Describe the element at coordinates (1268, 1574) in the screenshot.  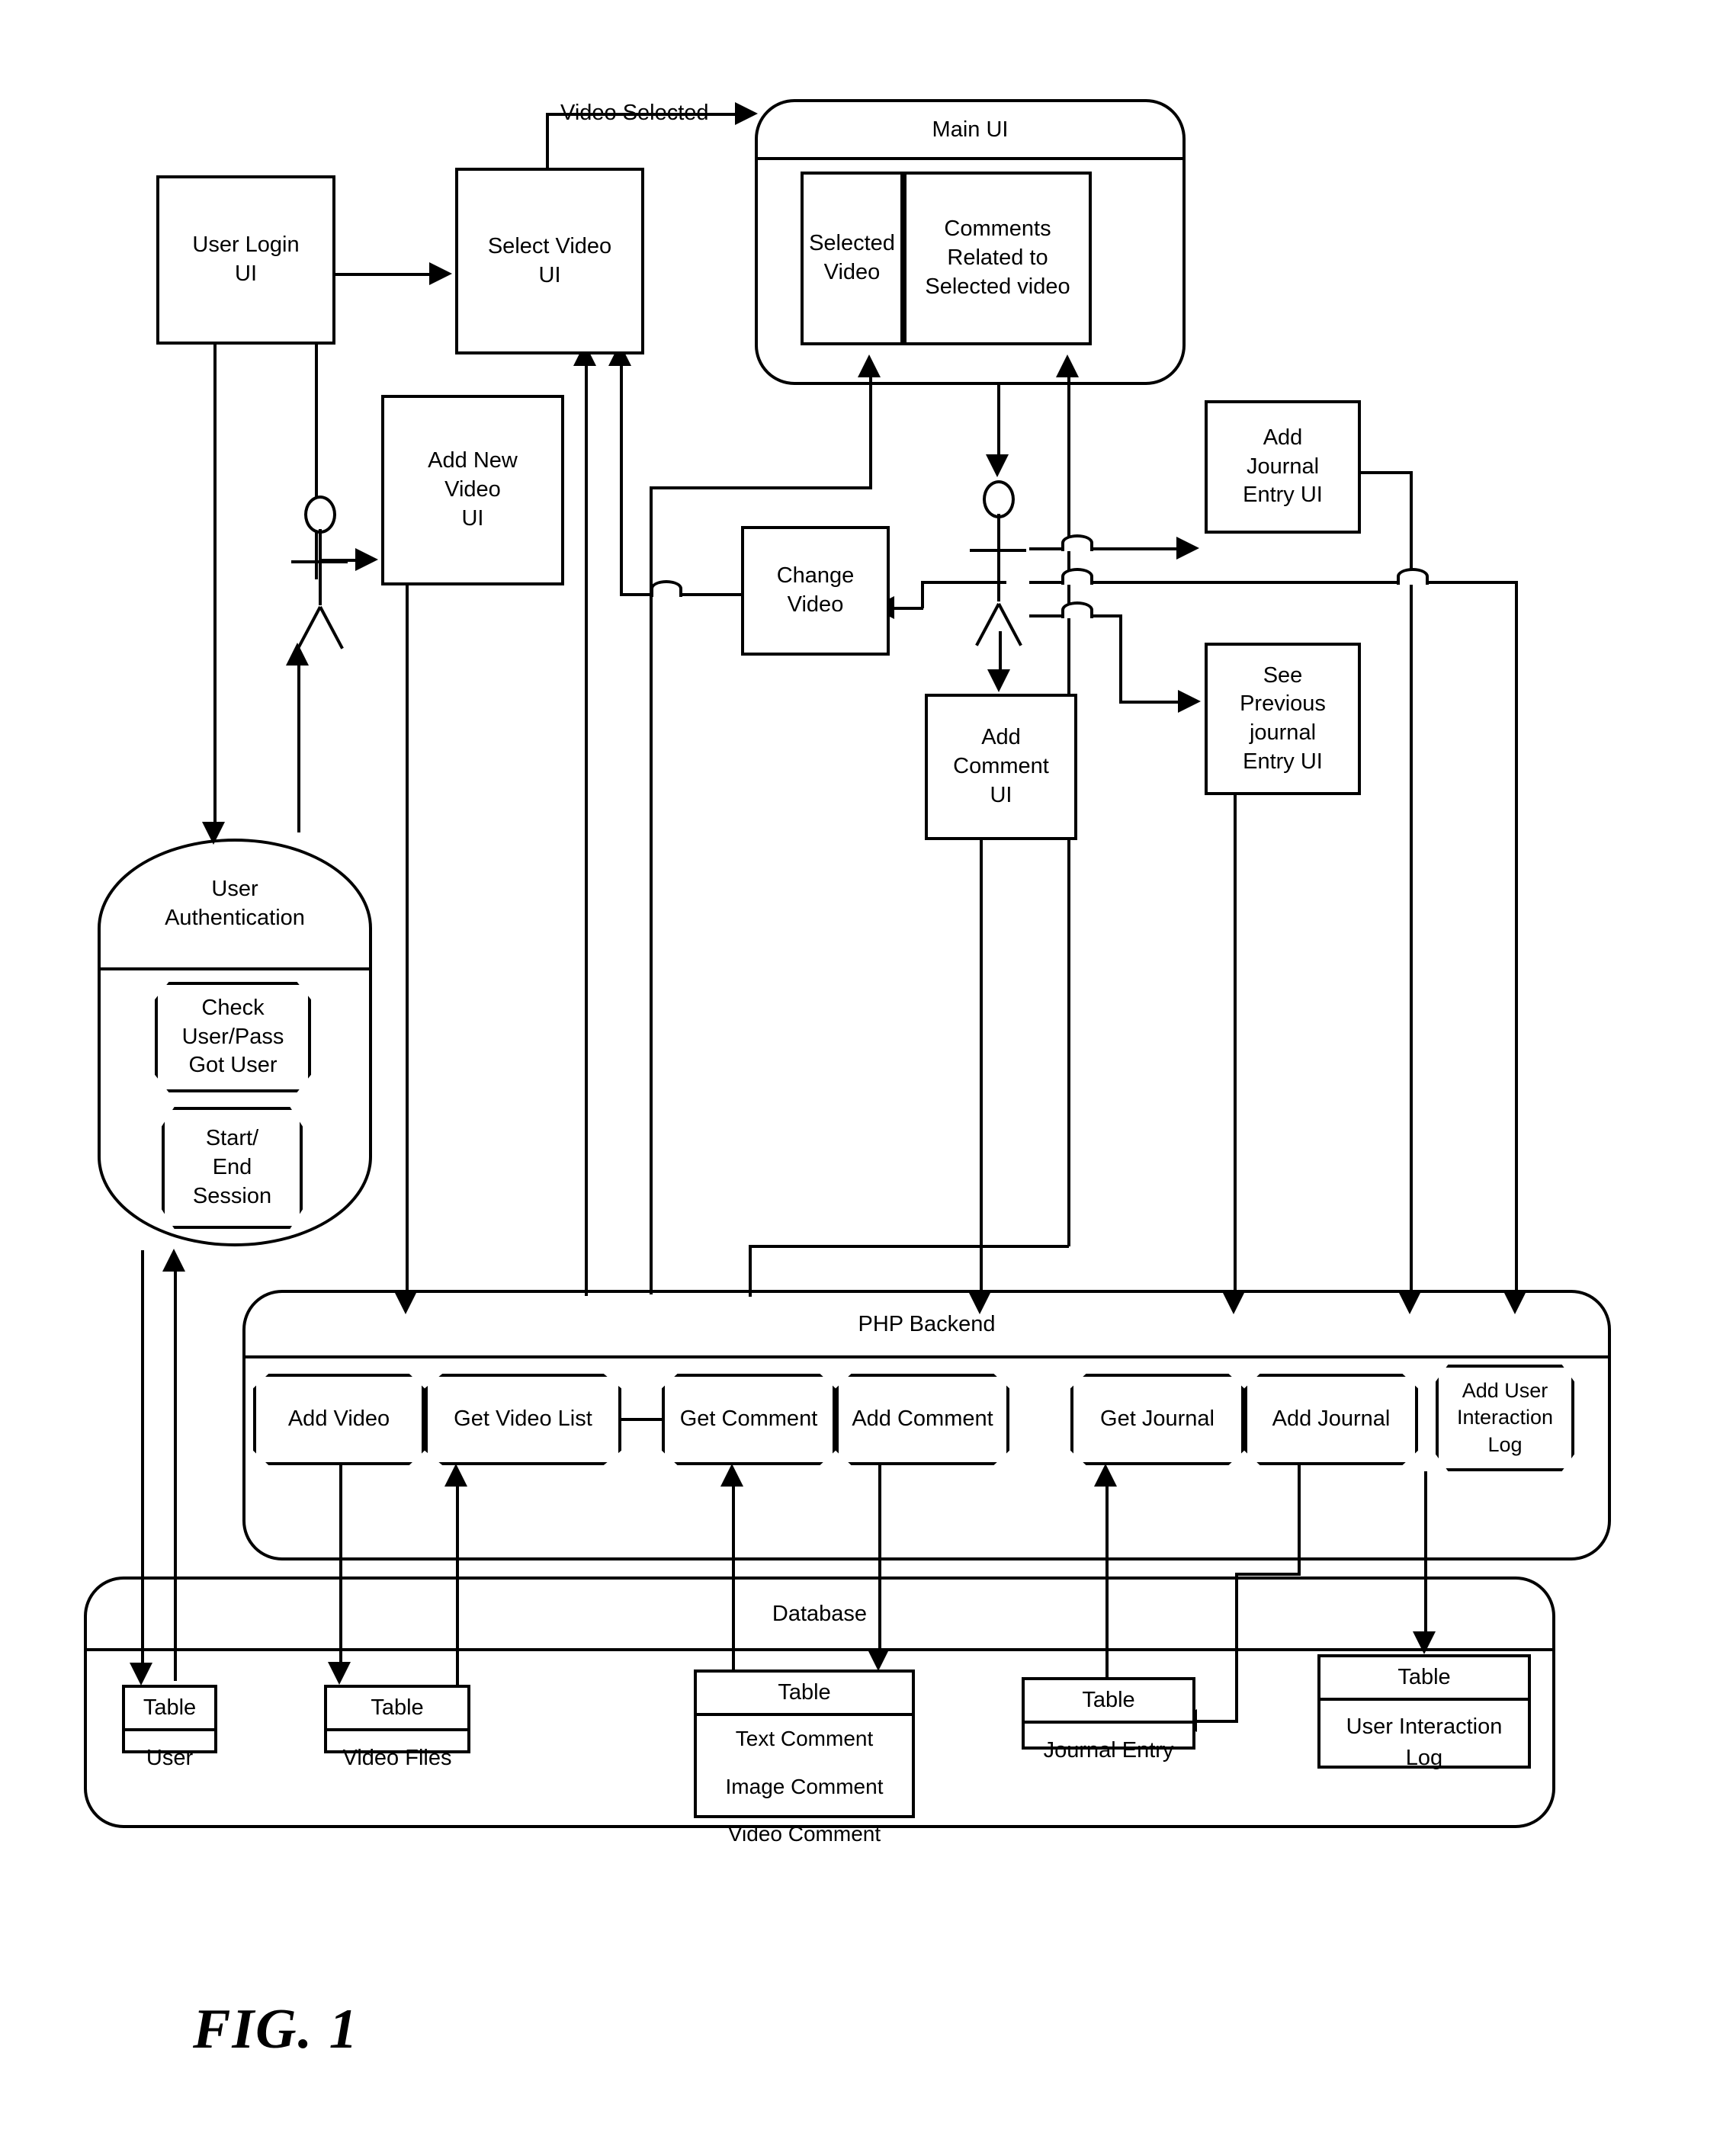
I see `add-journal-to-journal-entry-across` at that location.